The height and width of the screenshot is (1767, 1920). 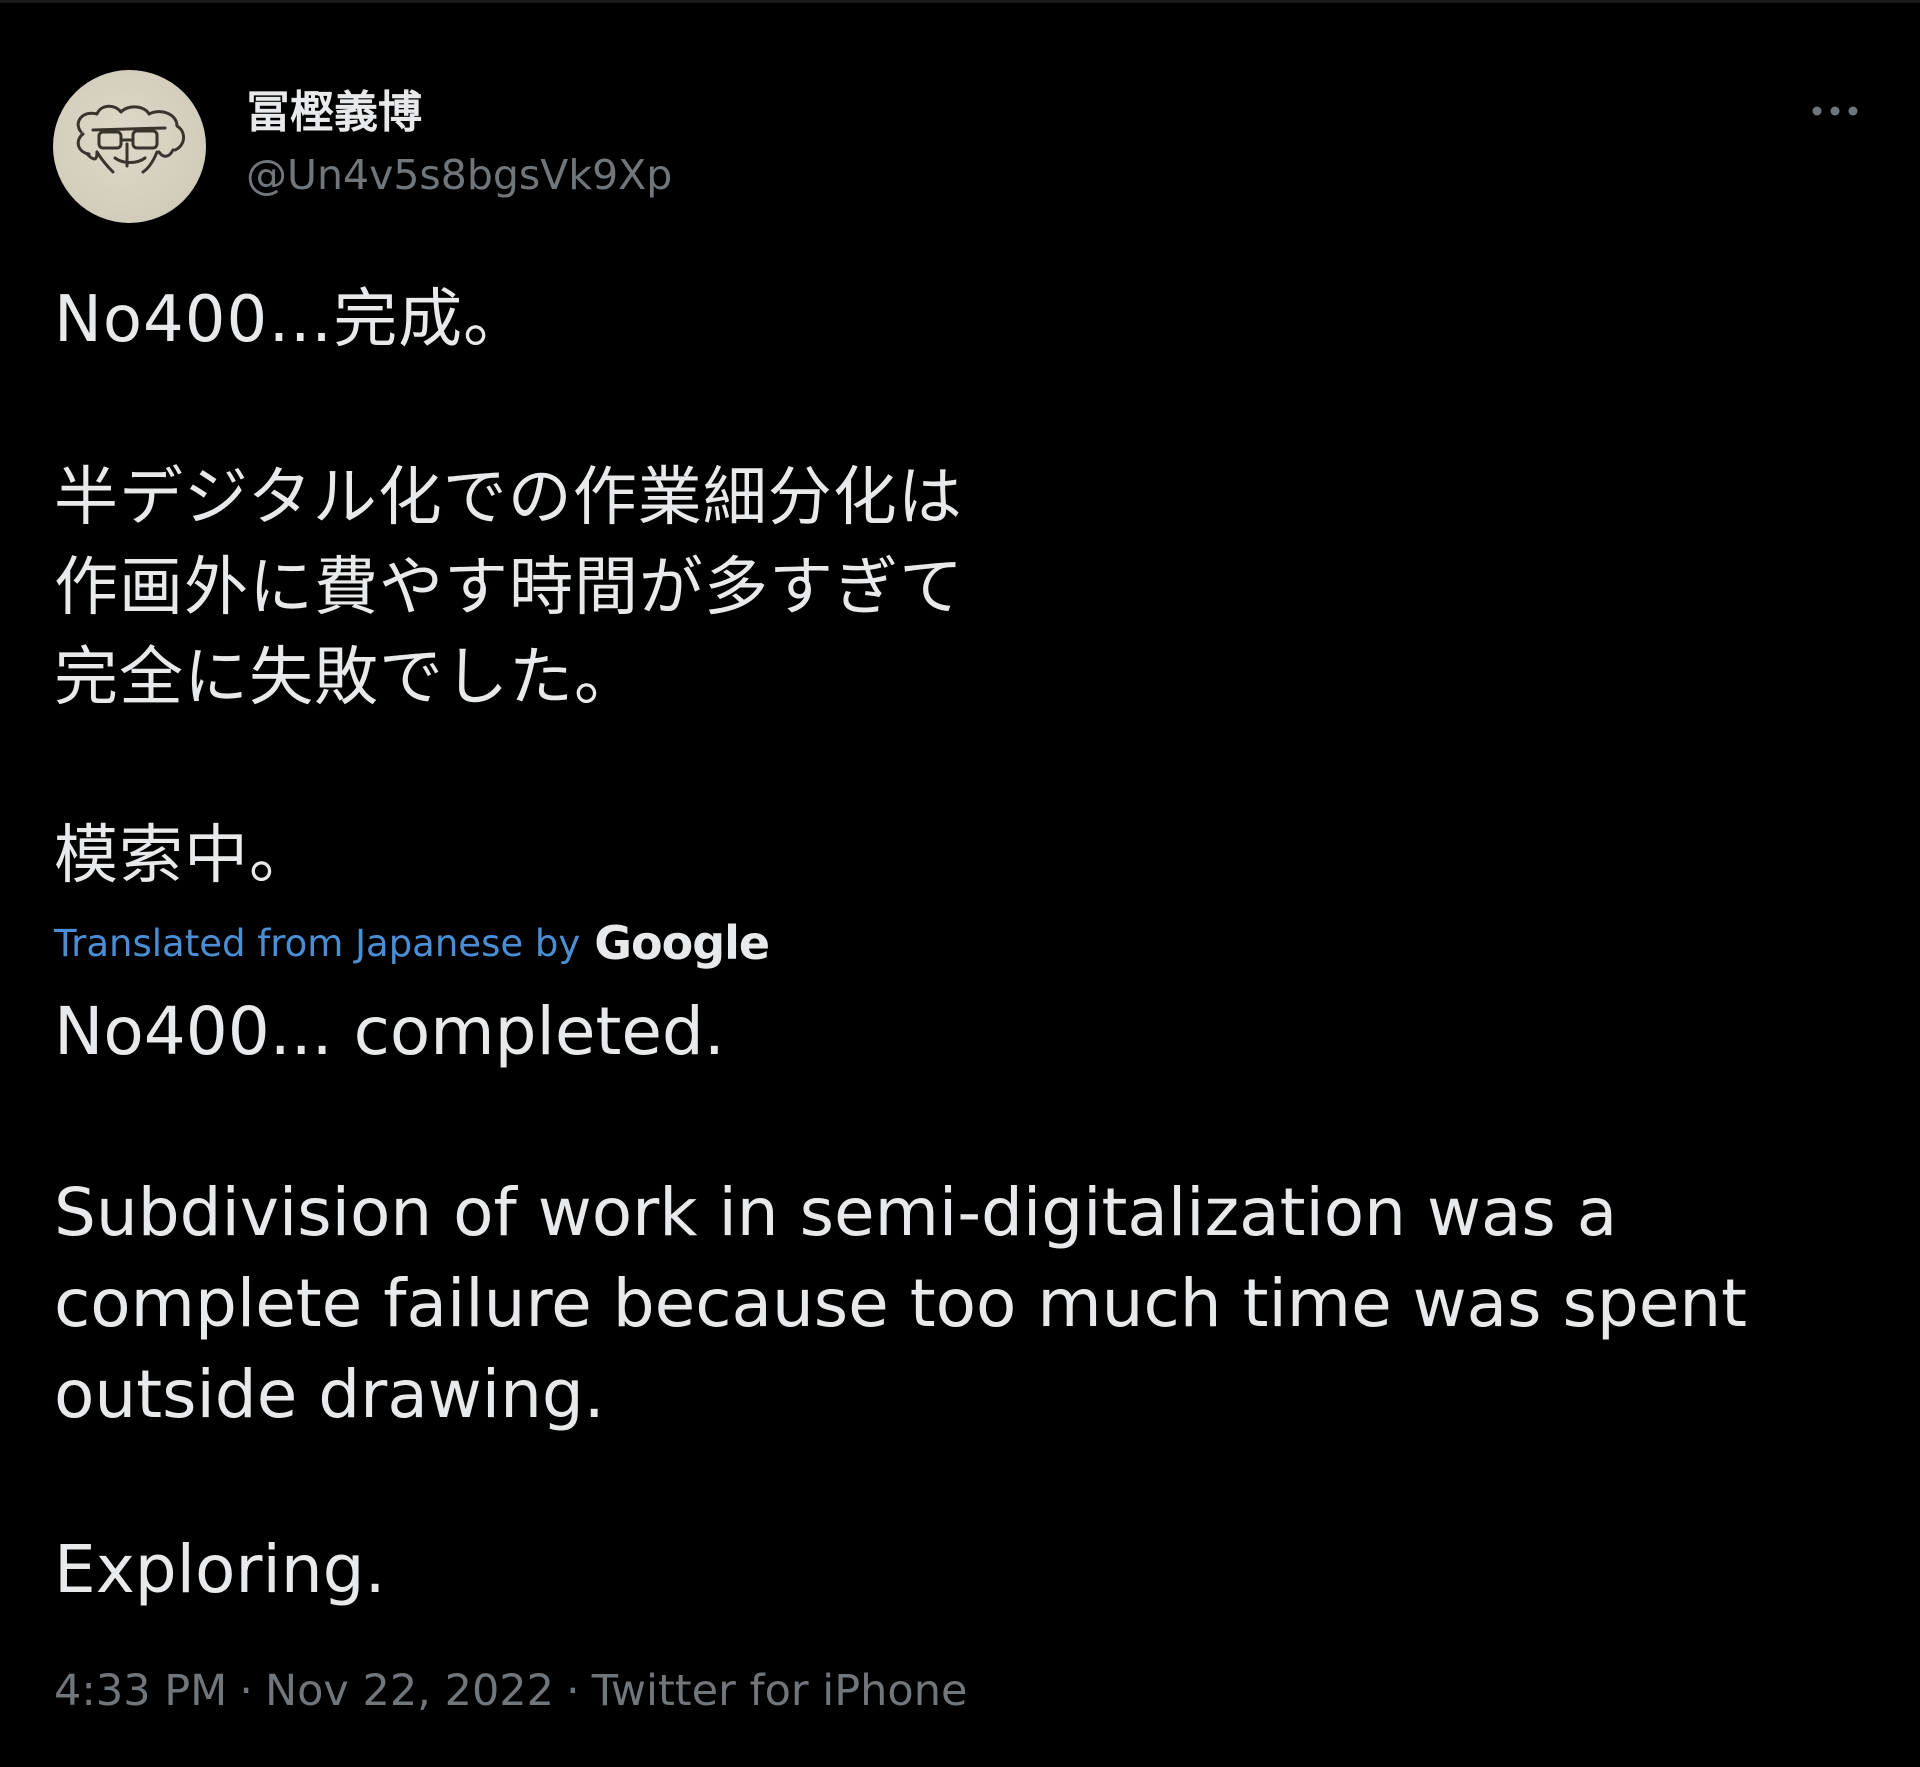 I want to click on translation-attribution: Translated from Japanese by Google, so click(x=412, y=943).